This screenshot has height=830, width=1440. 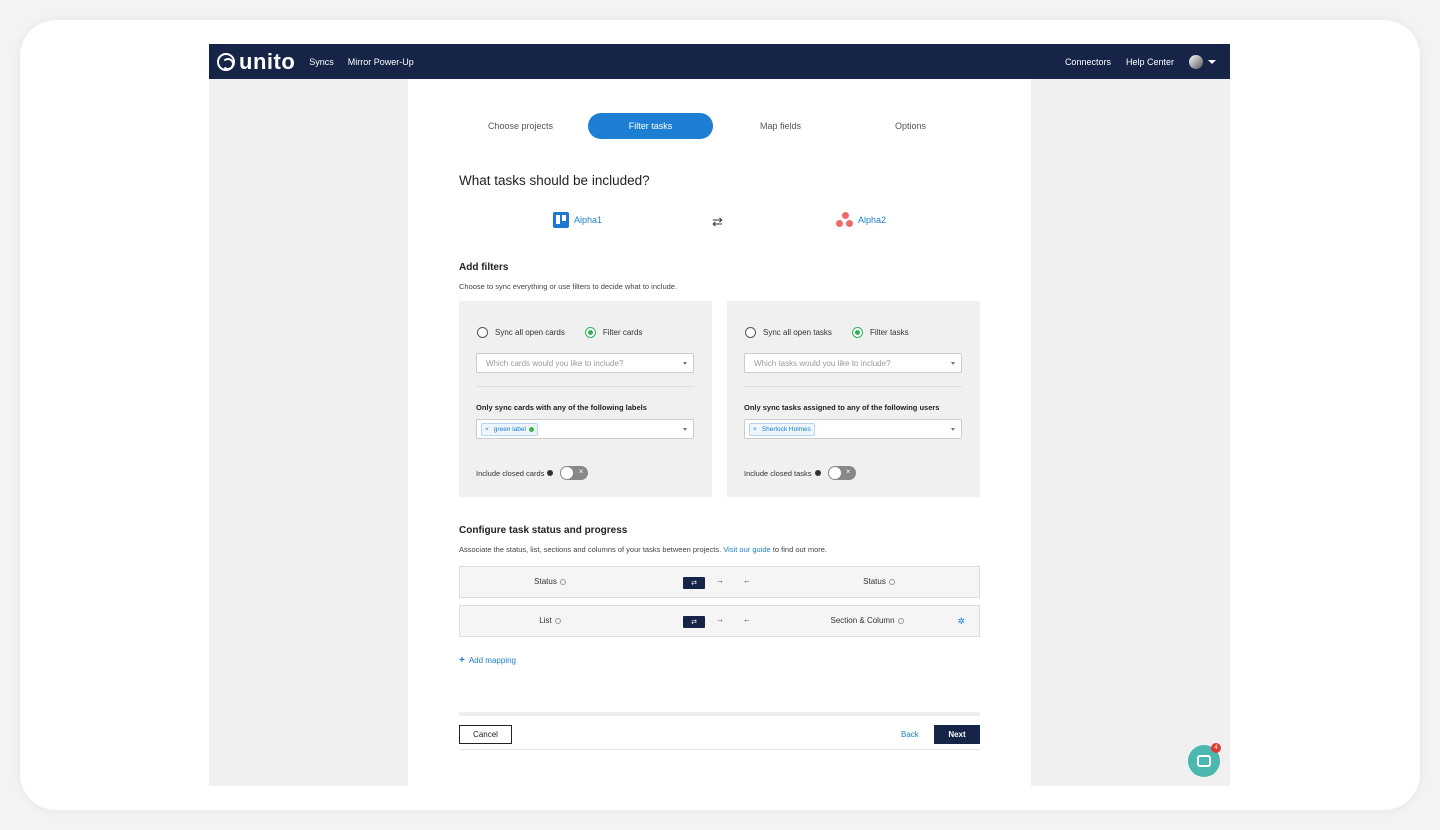 What do you see at coordinates (574, 473) in the screenshot?
I see `include-closed-cards-toggle: ×` at bounding box center [574, 473].